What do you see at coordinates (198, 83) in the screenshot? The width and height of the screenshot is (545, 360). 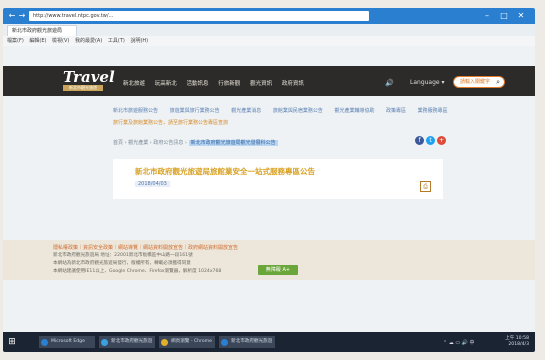 I see `nav-item-events: 活動訊息` at bounding box center [198, 83].